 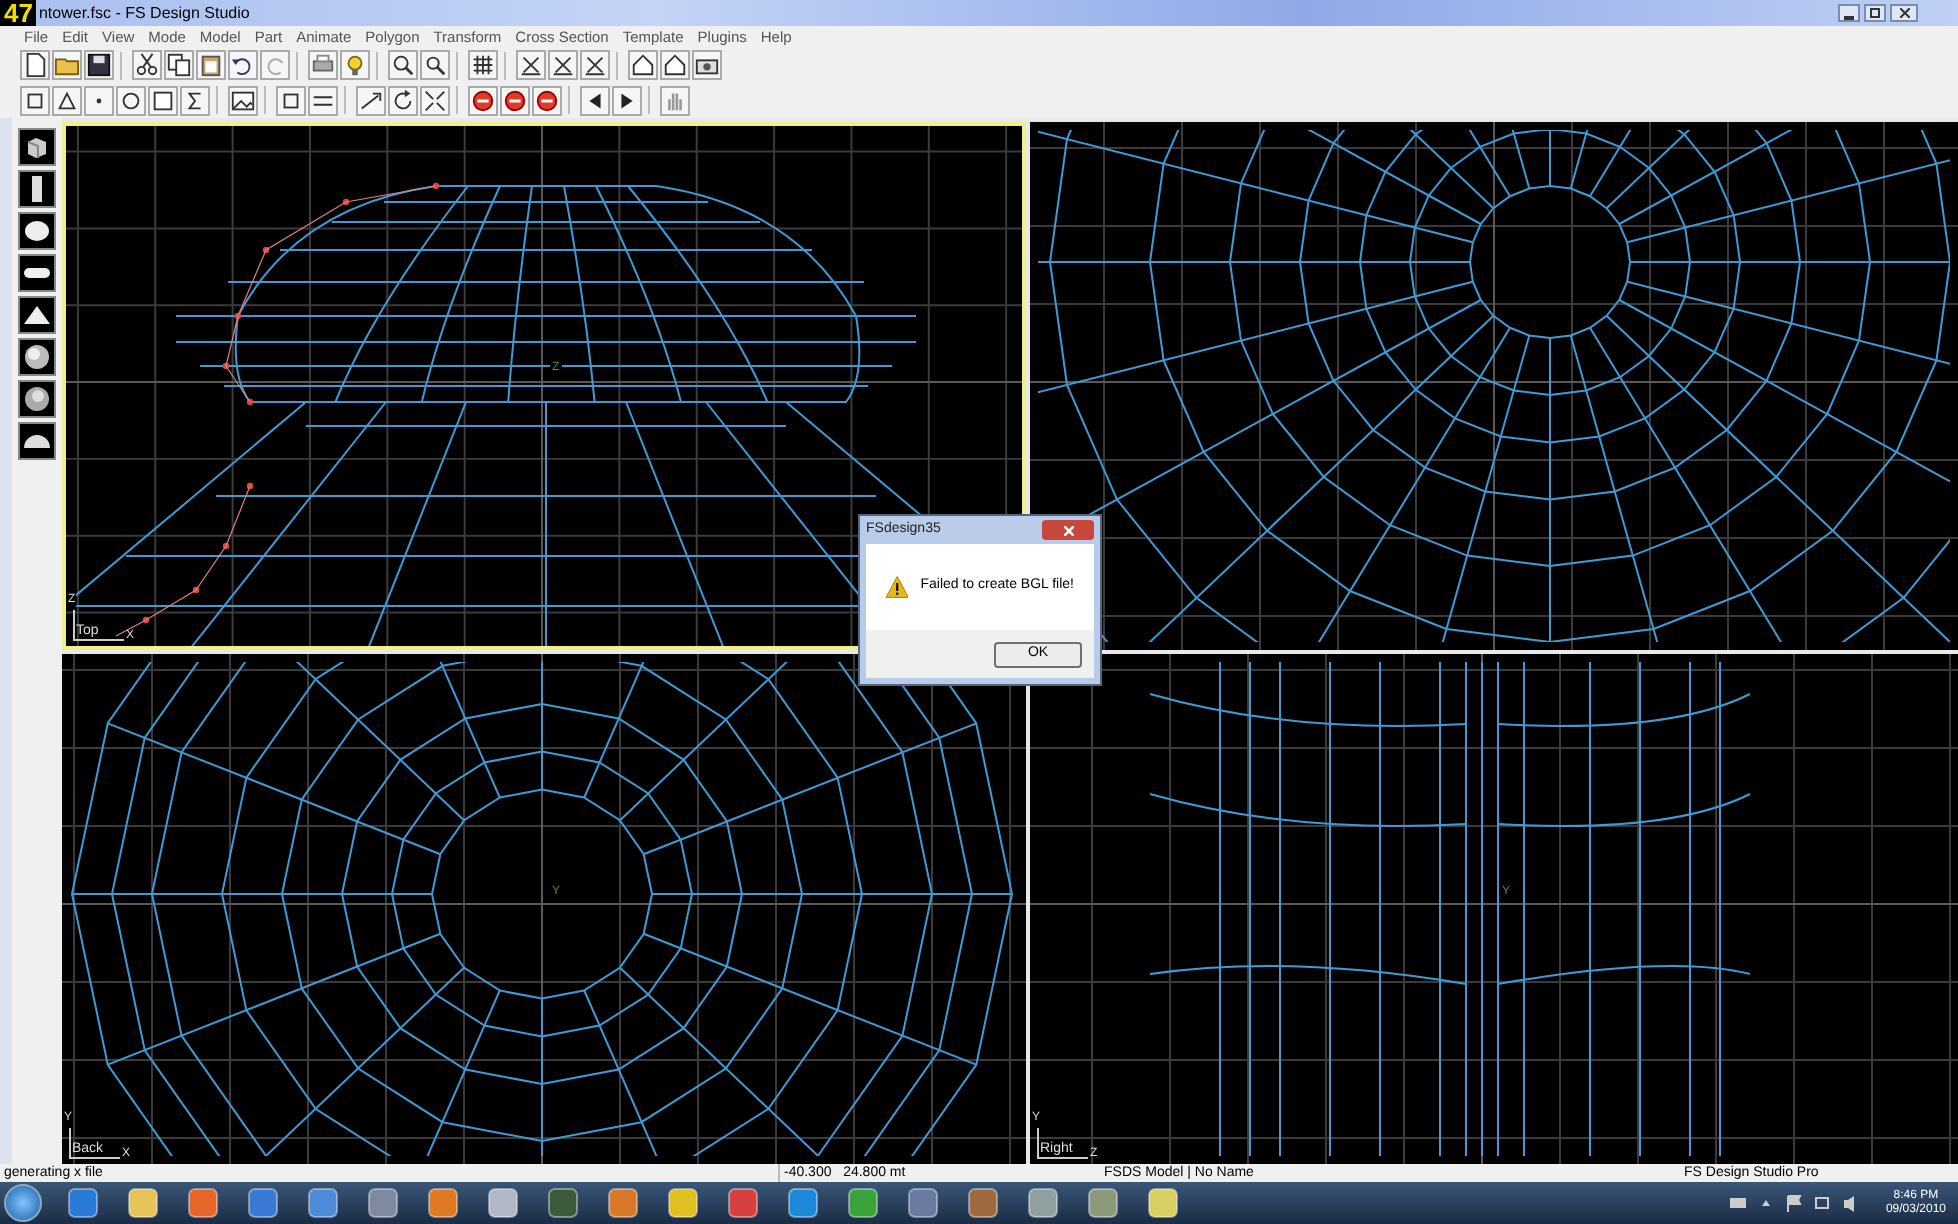 What do you see at coordinates (1849, 18) in the screenshot?
I see `minimize-icon` at bounding box center [1849, 18].